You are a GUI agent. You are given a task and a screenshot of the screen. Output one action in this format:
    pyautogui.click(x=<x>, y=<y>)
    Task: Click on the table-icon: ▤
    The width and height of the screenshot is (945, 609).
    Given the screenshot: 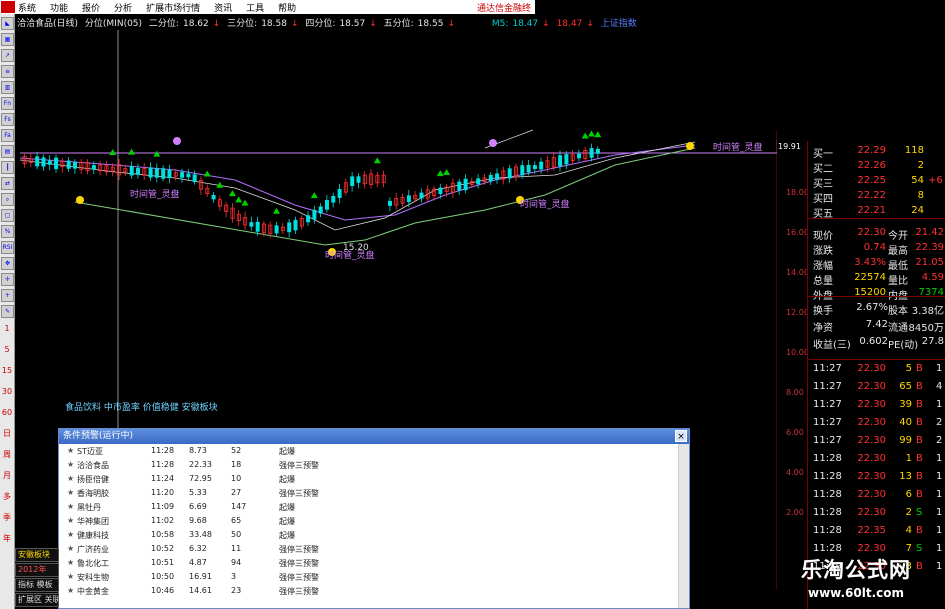 What is the action you would take?
    pyautogui.click(x=7, y=151)
    